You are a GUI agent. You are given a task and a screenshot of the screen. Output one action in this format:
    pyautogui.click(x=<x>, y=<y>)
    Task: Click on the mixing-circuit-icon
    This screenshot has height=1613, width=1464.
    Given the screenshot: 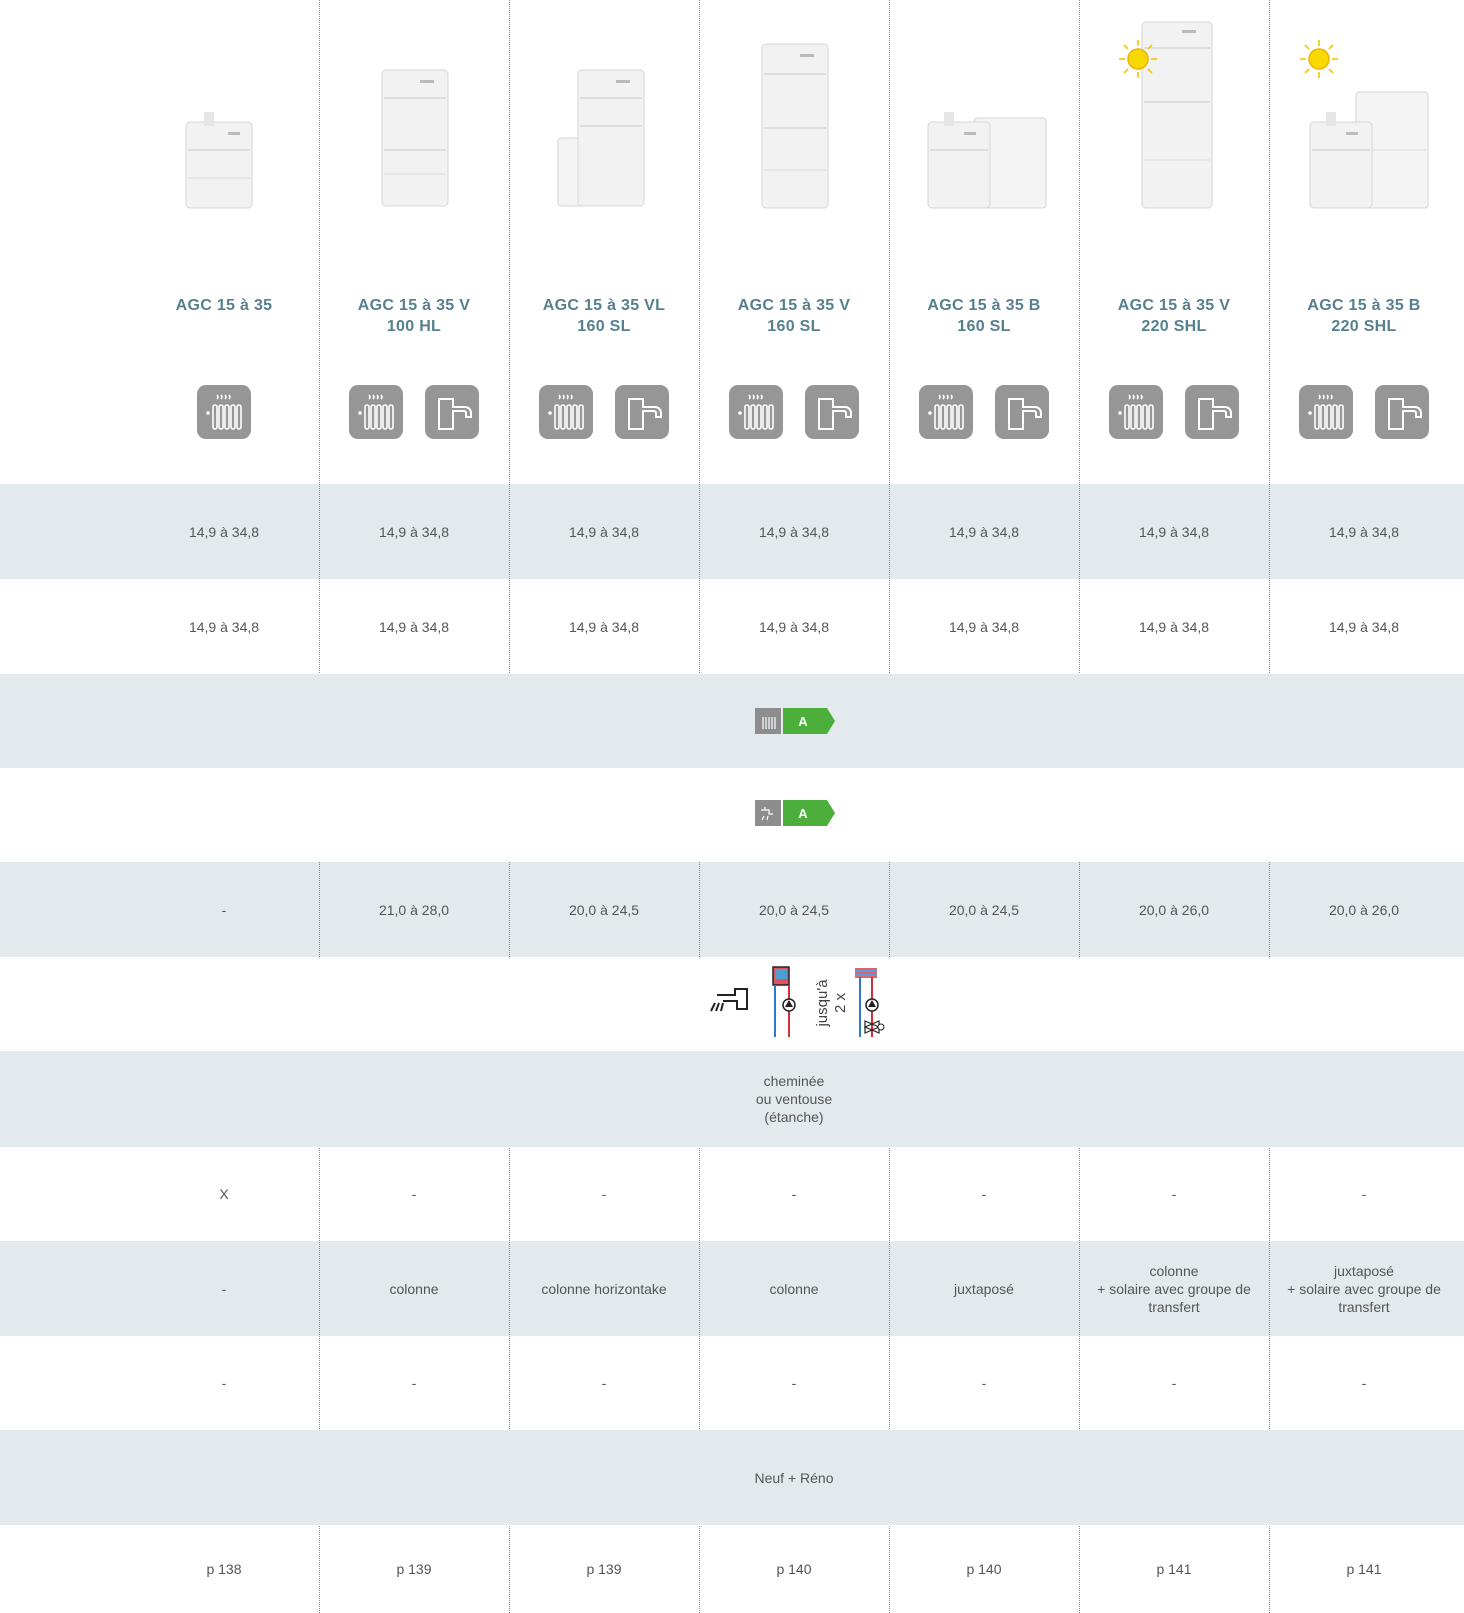 What is the action you would take?
    pyautogui.click(x=870, y=1002)
    